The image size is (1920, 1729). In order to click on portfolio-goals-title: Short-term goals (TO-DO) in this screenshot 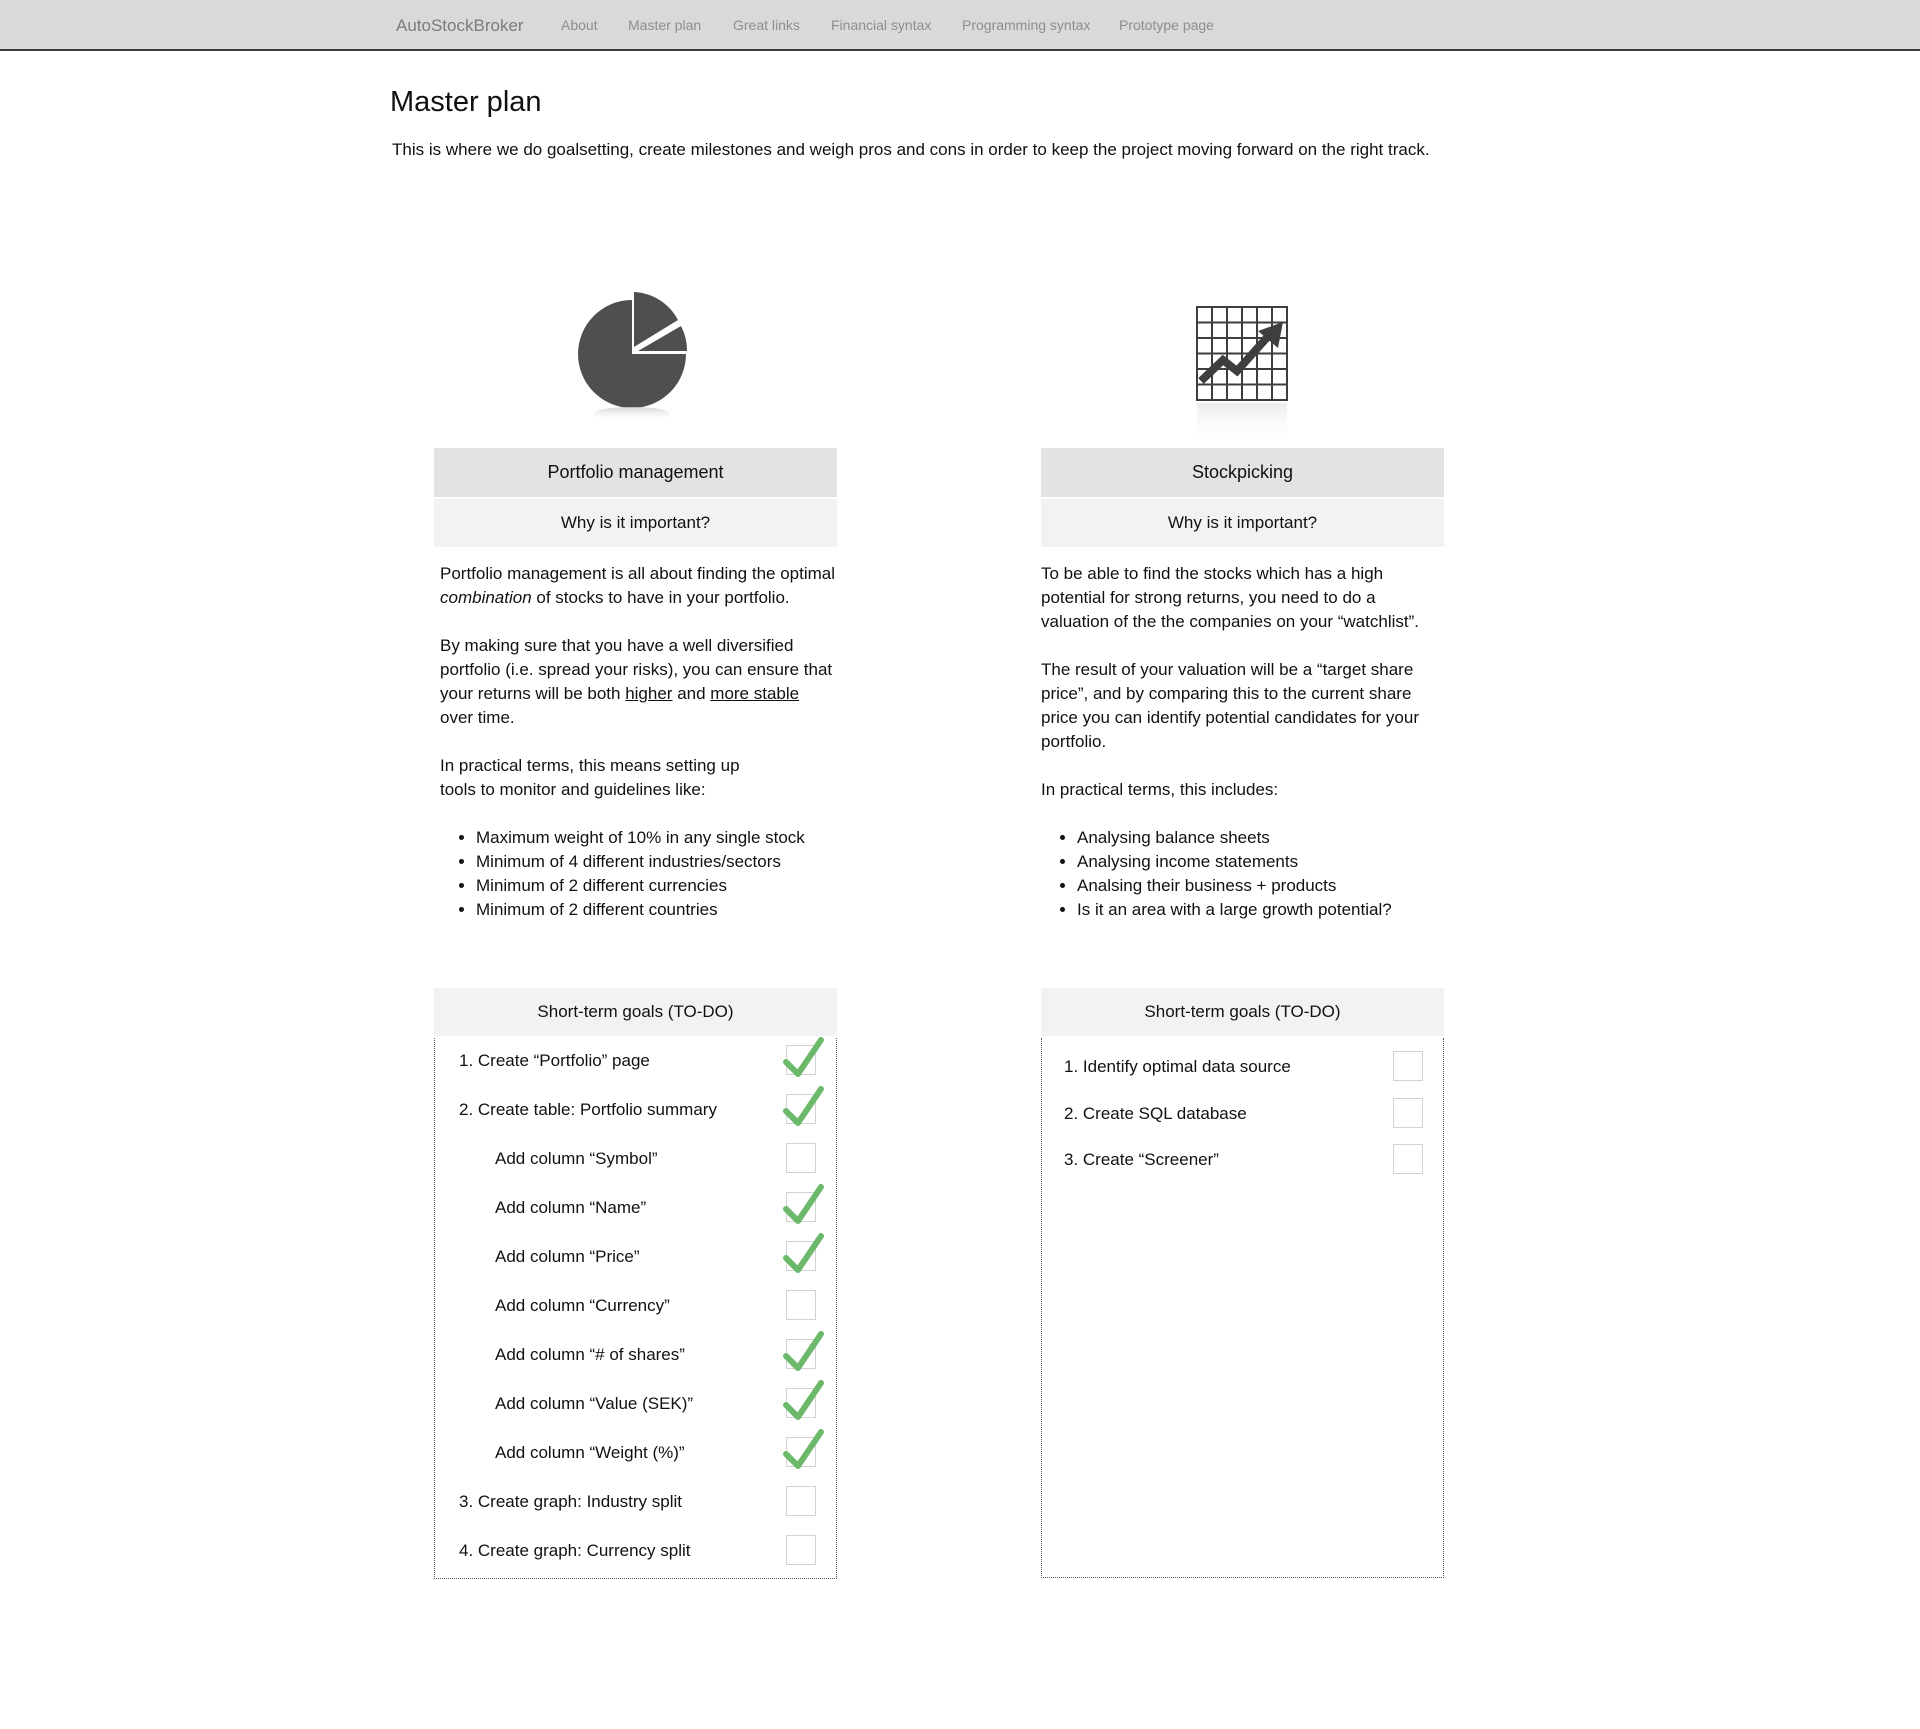, I will do `click(635, 1012)`.